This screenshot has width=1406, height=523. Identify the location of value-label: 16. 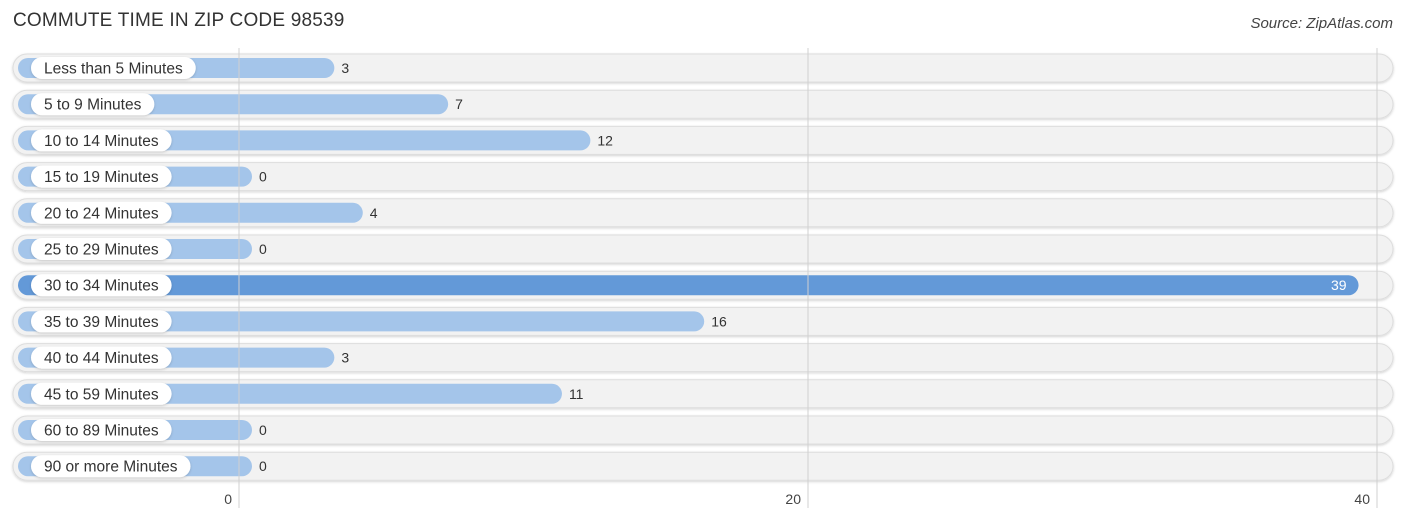
(719, 321).